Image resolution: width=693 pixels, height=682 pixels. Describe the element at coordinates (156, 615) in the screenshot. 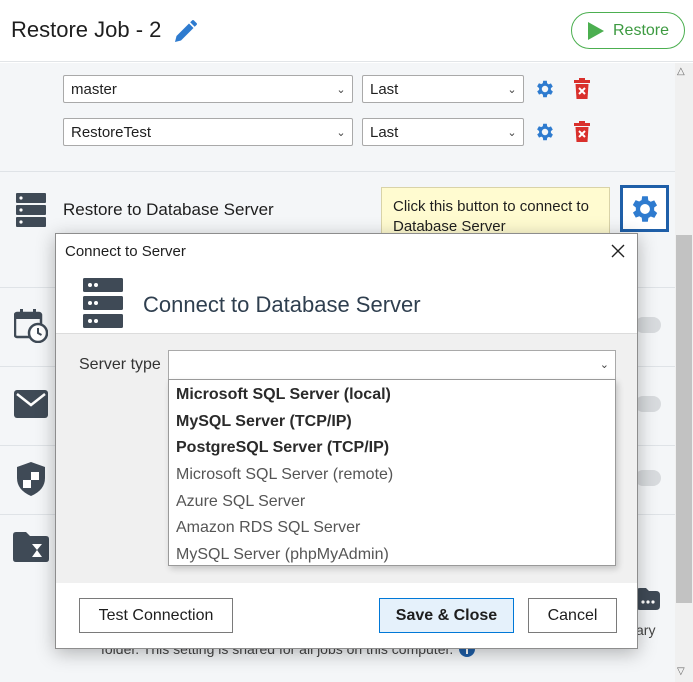

I see `test-connection-button: Test Connection` at that location.